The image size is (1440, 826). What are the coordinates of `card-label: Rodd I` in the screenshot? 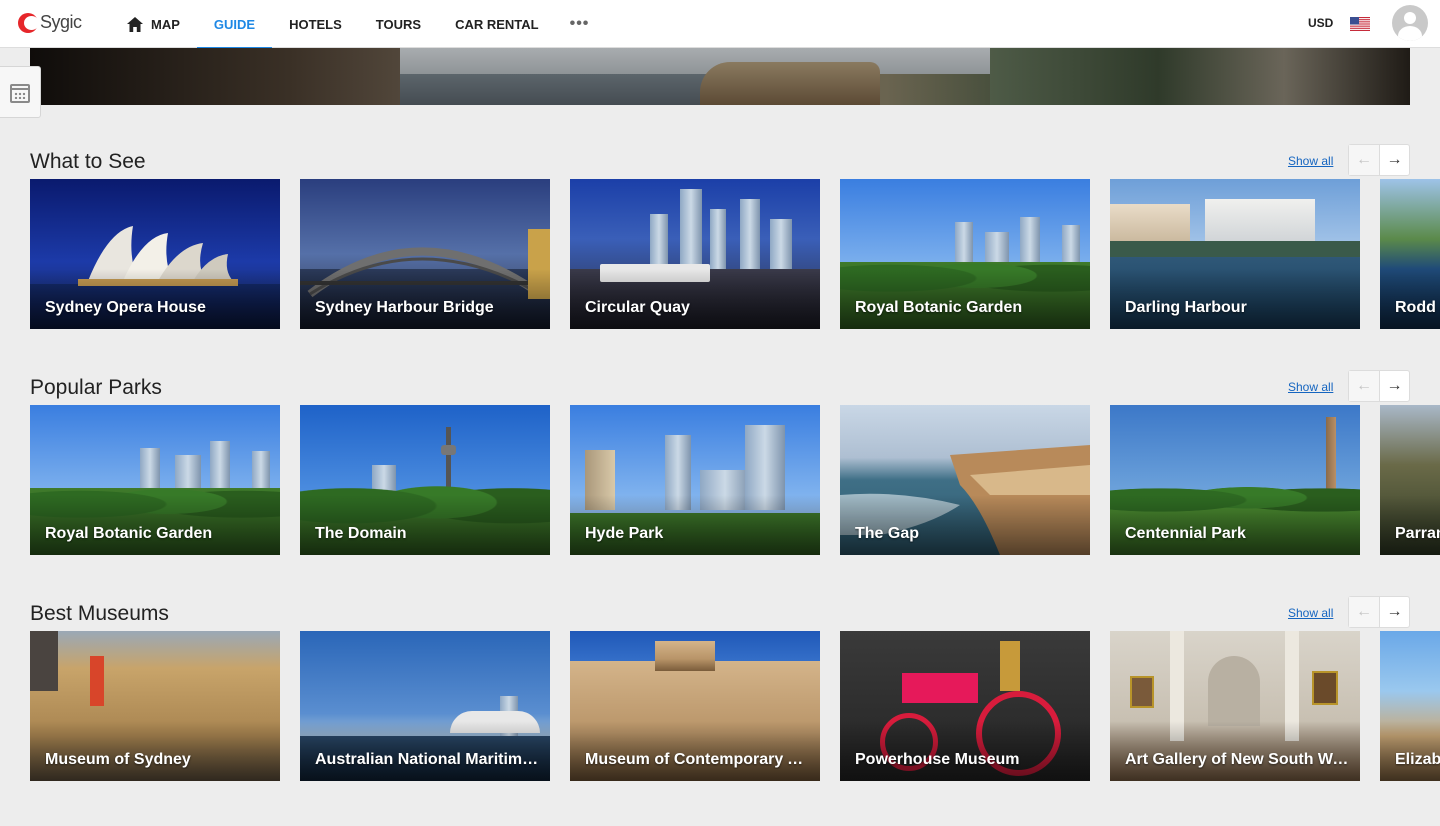 It's located at (1417, 307).